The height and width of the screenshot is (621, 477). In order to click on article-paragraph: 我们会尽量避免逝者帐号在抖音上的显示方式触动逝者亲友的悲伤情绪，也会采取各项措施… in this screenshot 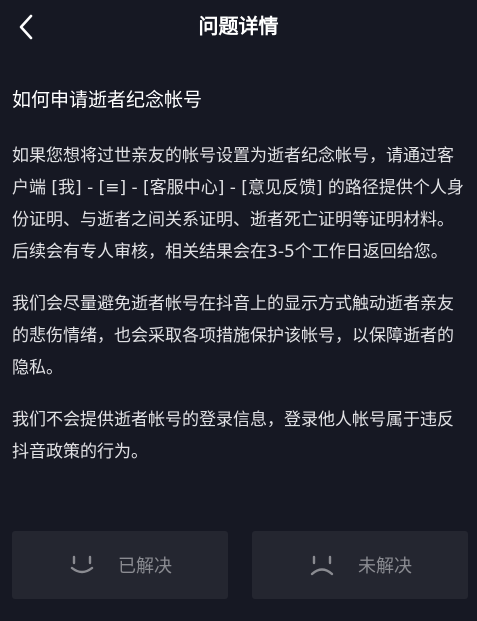, I will do `click(233, 336)`.